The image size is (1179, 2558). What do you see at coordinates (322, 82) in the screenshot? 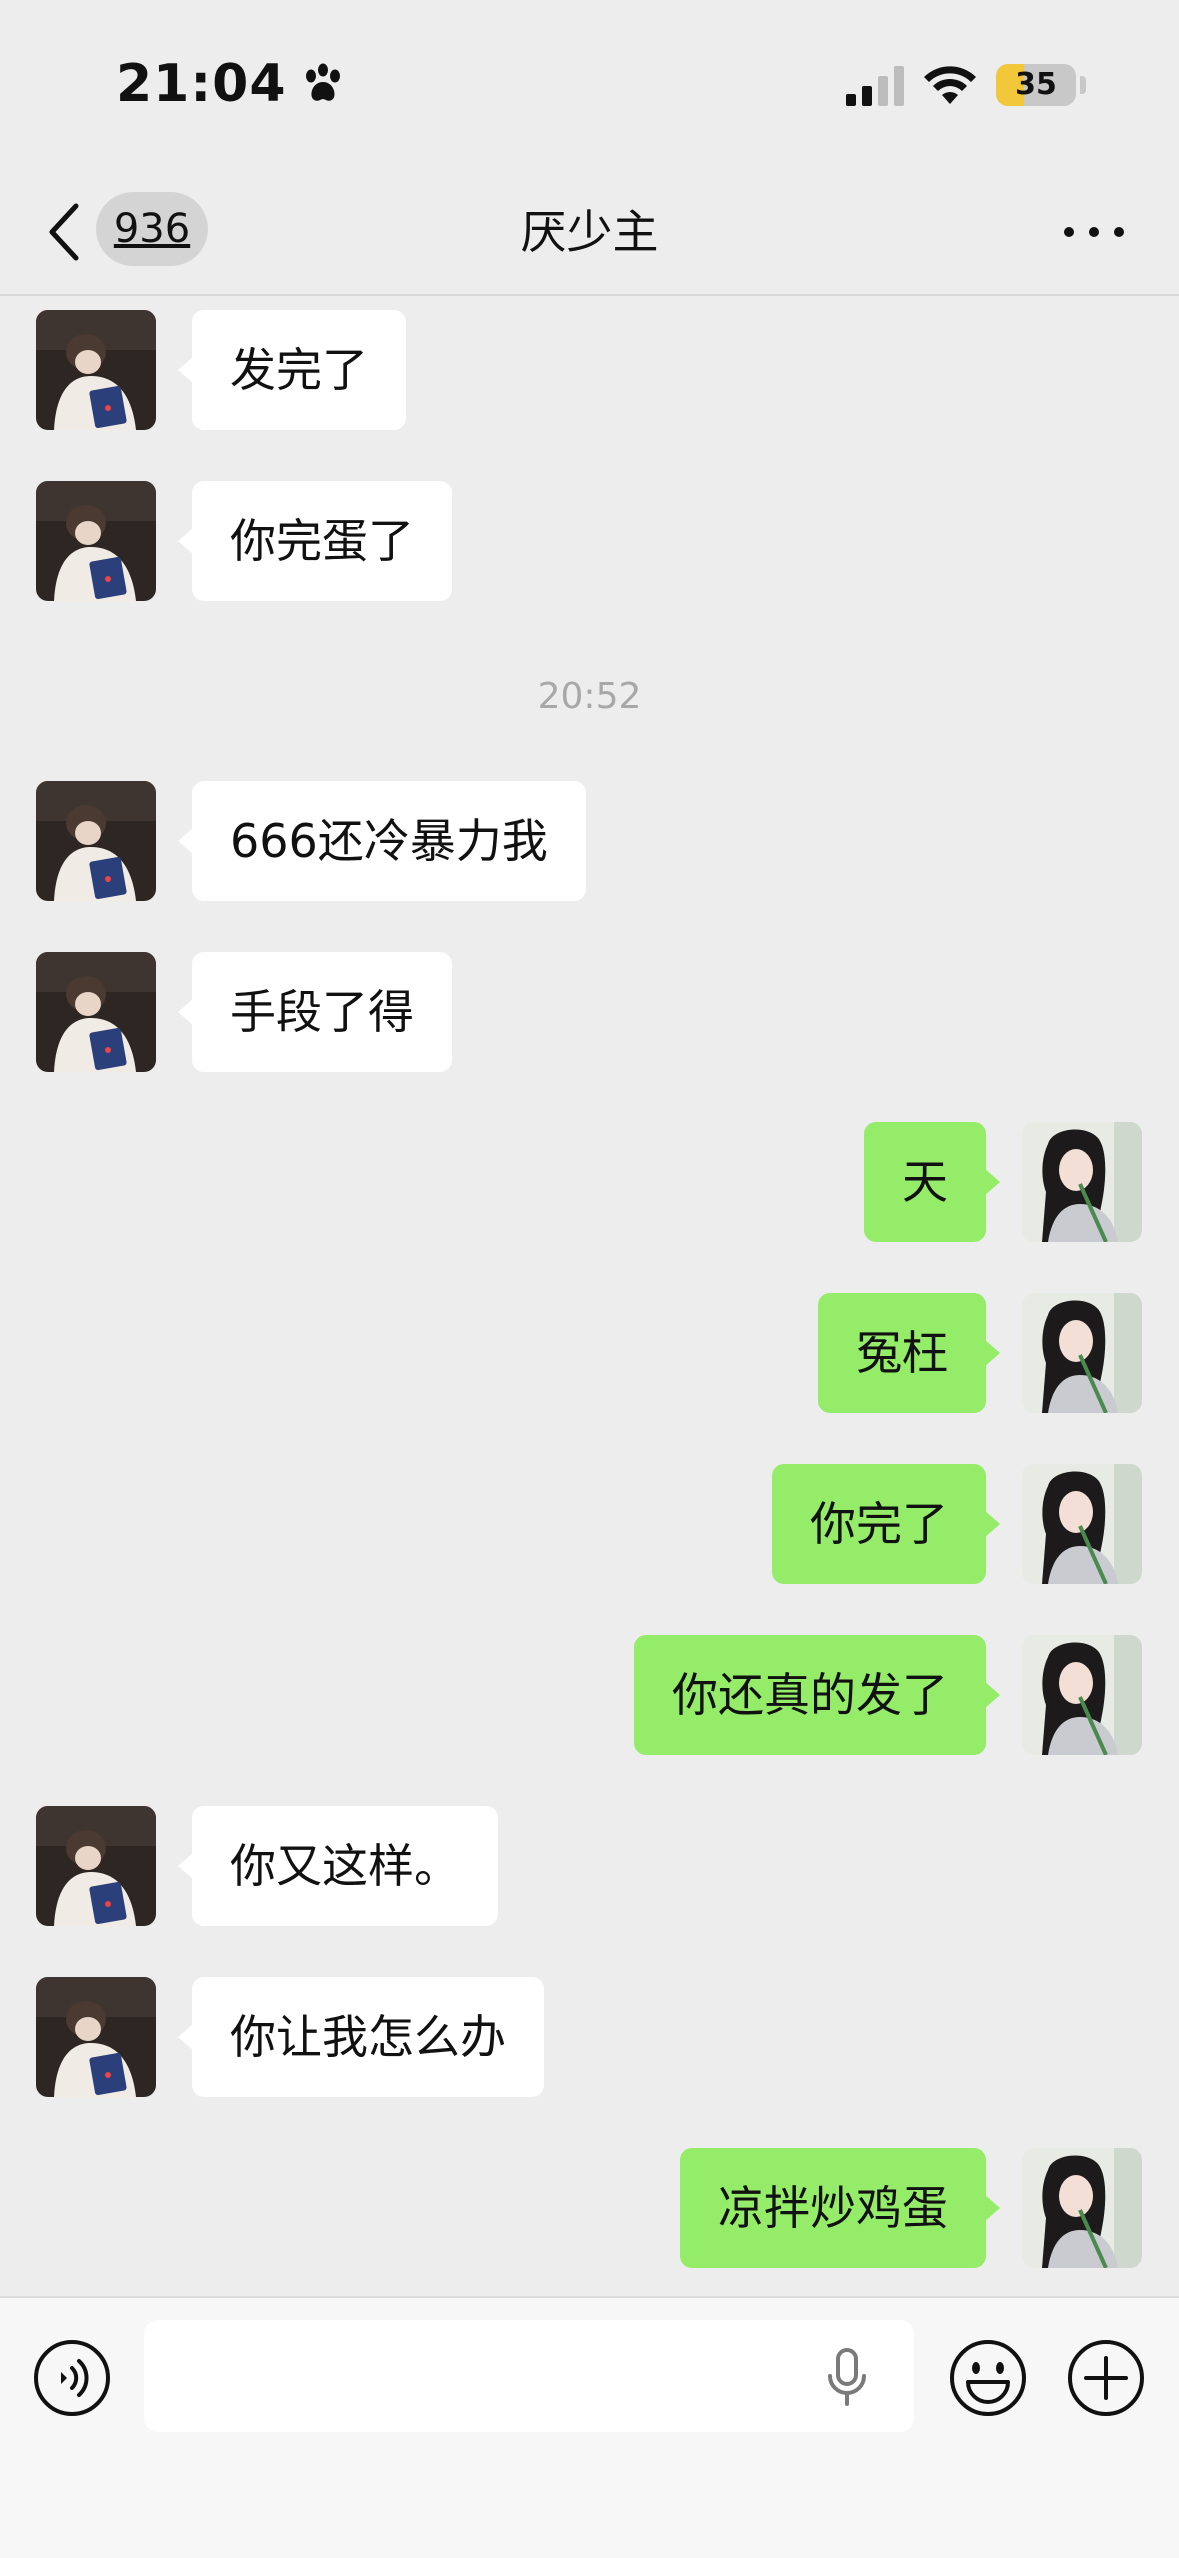
I see `paw-icon` at bounding box center [322, 82].